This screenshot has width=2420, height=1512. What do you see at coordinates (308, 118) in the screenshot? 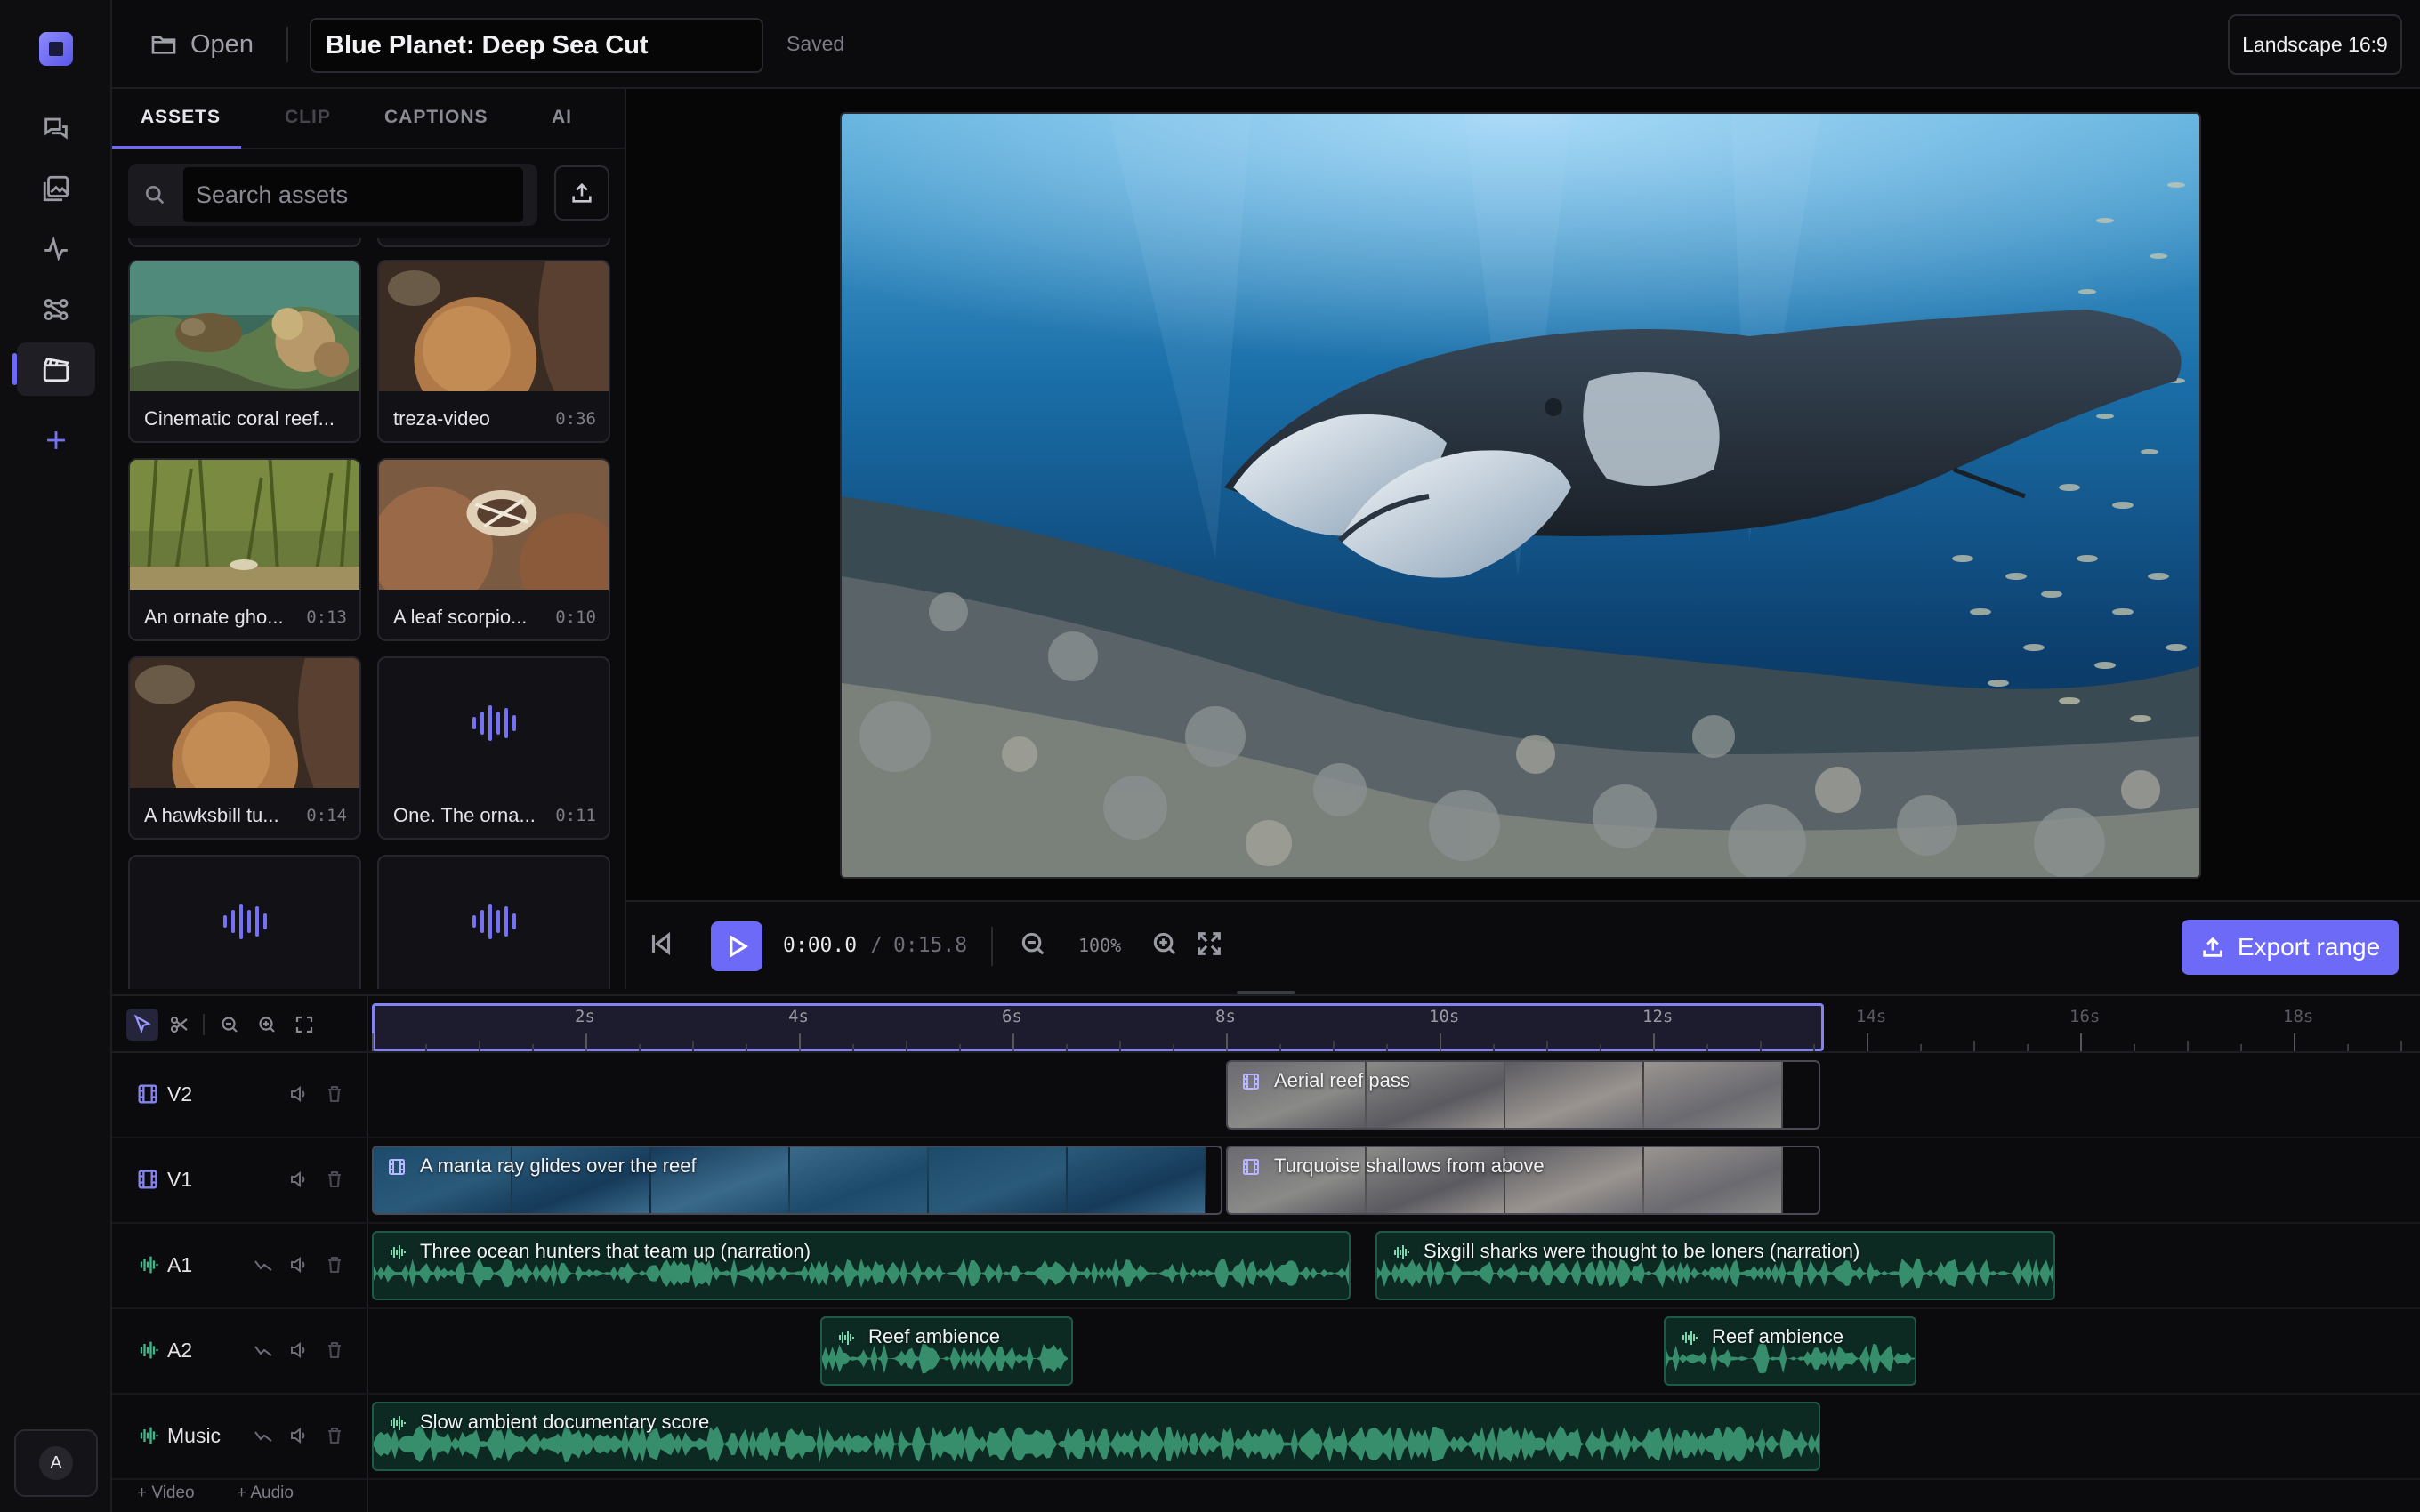
I see `tab-clip: CLIP` at bounding box center [308, 118].